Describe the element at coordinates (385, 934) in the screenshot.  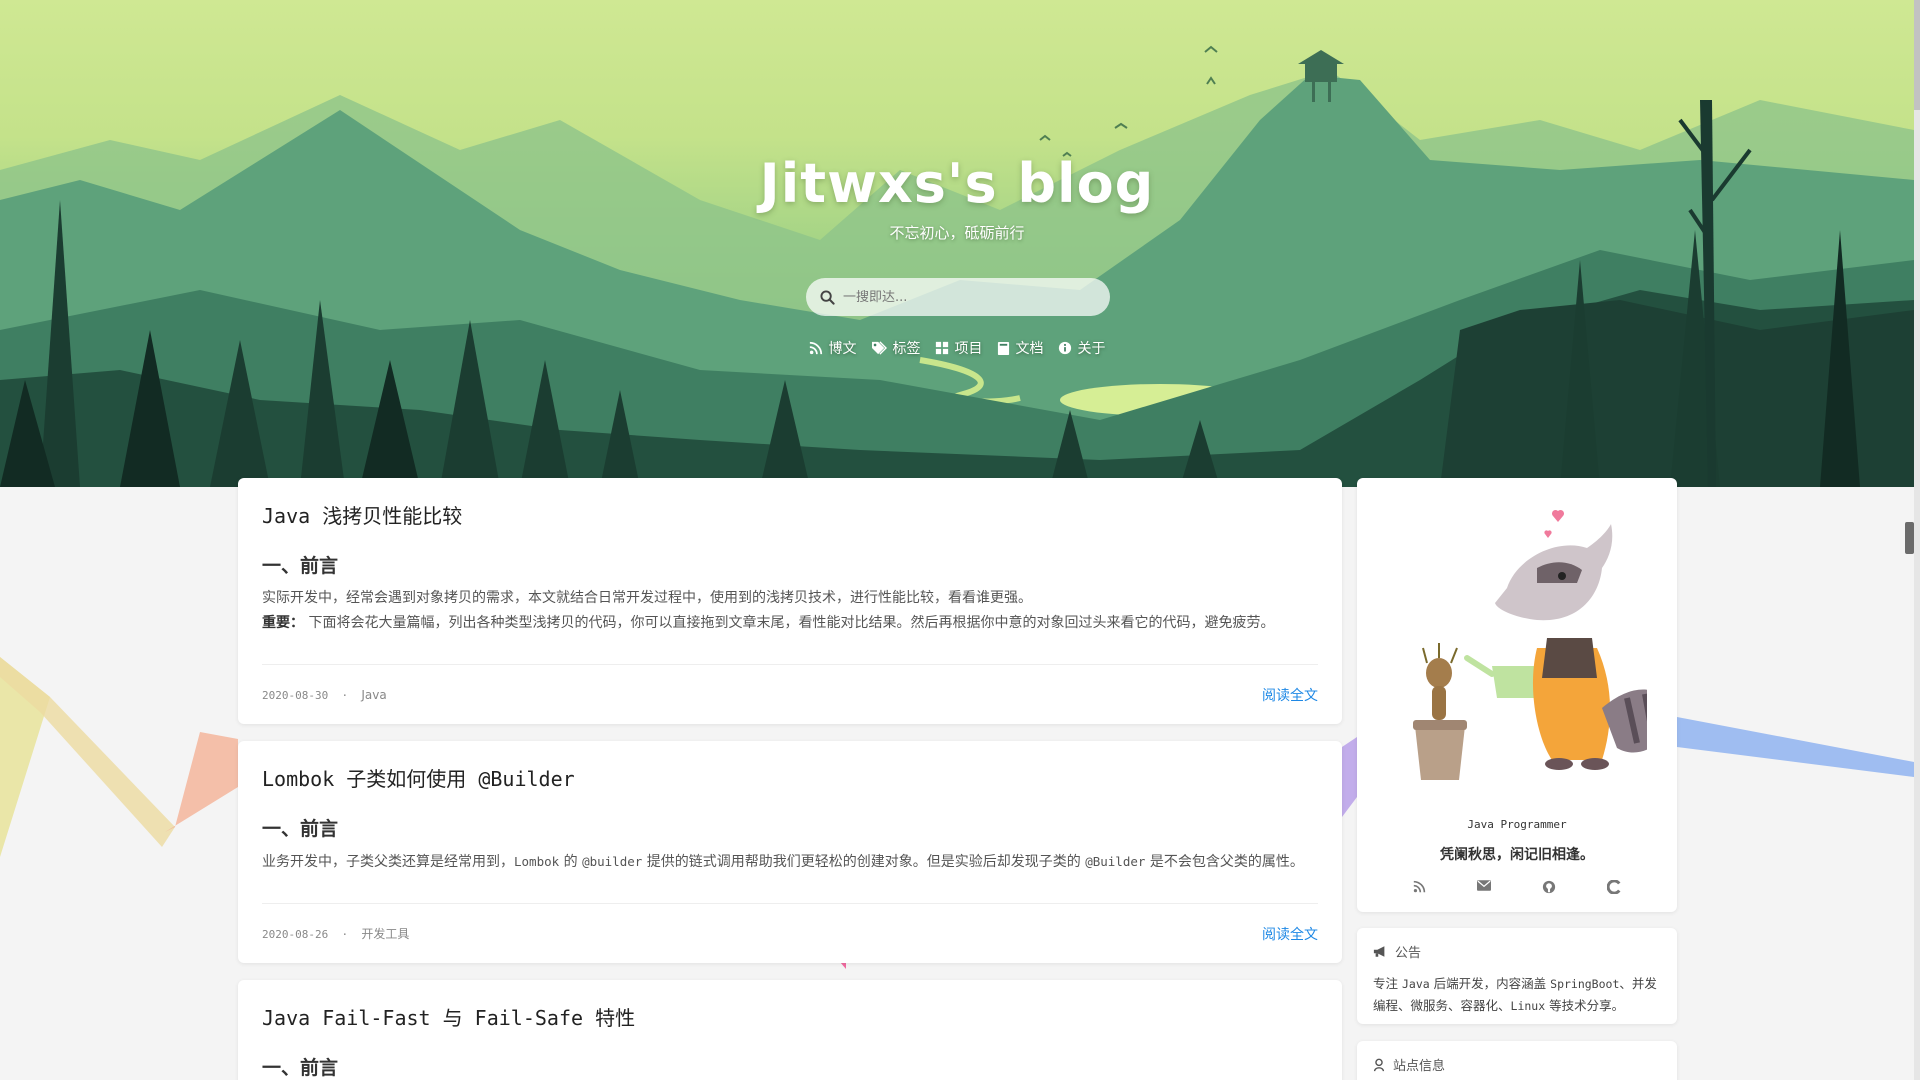
I see `post-category: 开发工具` at that location.